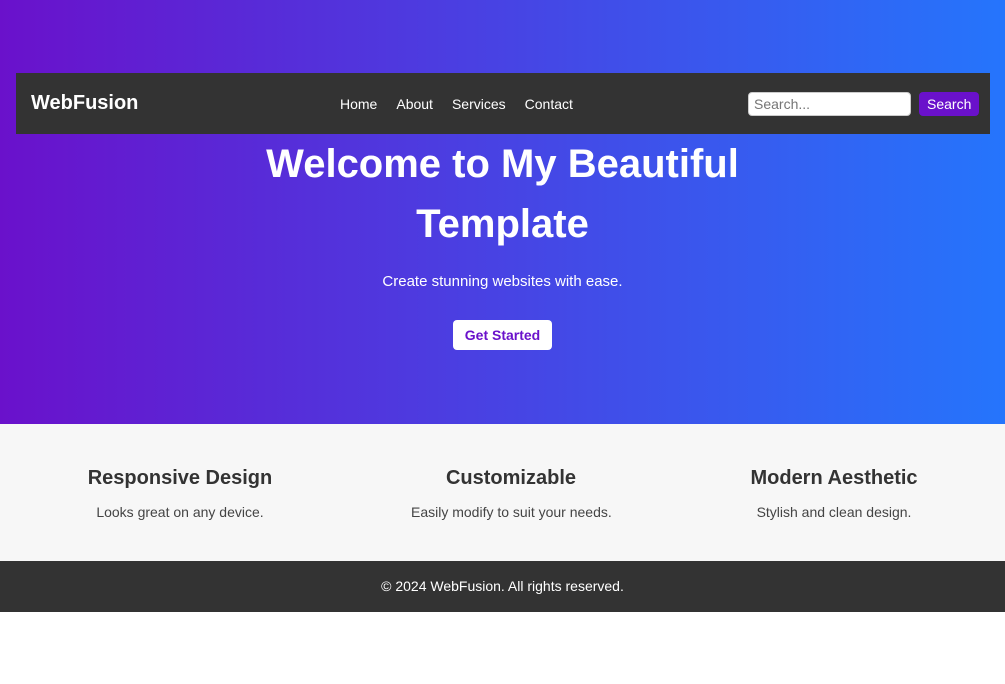  I want to click on footer: © 2024 WebFusion. All rights reserved., so click(502, 586).